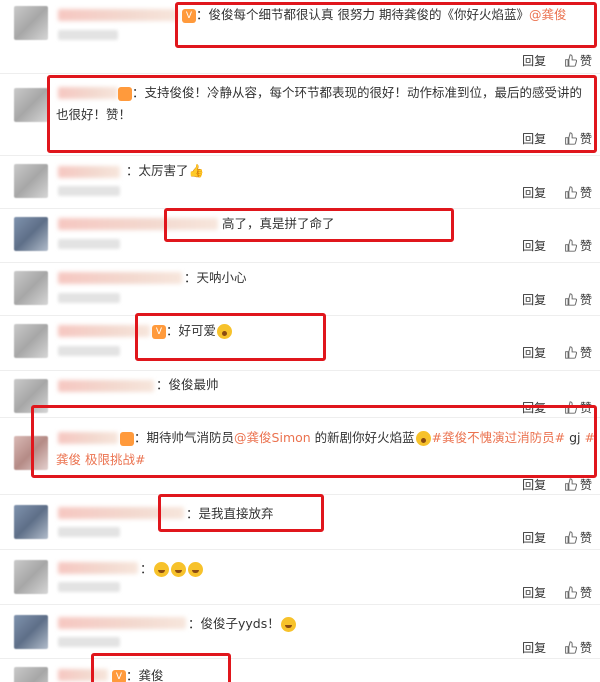 The height and width of the screenshot is (682, 600). Describe the element at coordinates (300, 343) in the screenshot. I see `comment-row: V ：好可爱 回复 赞` at that location.